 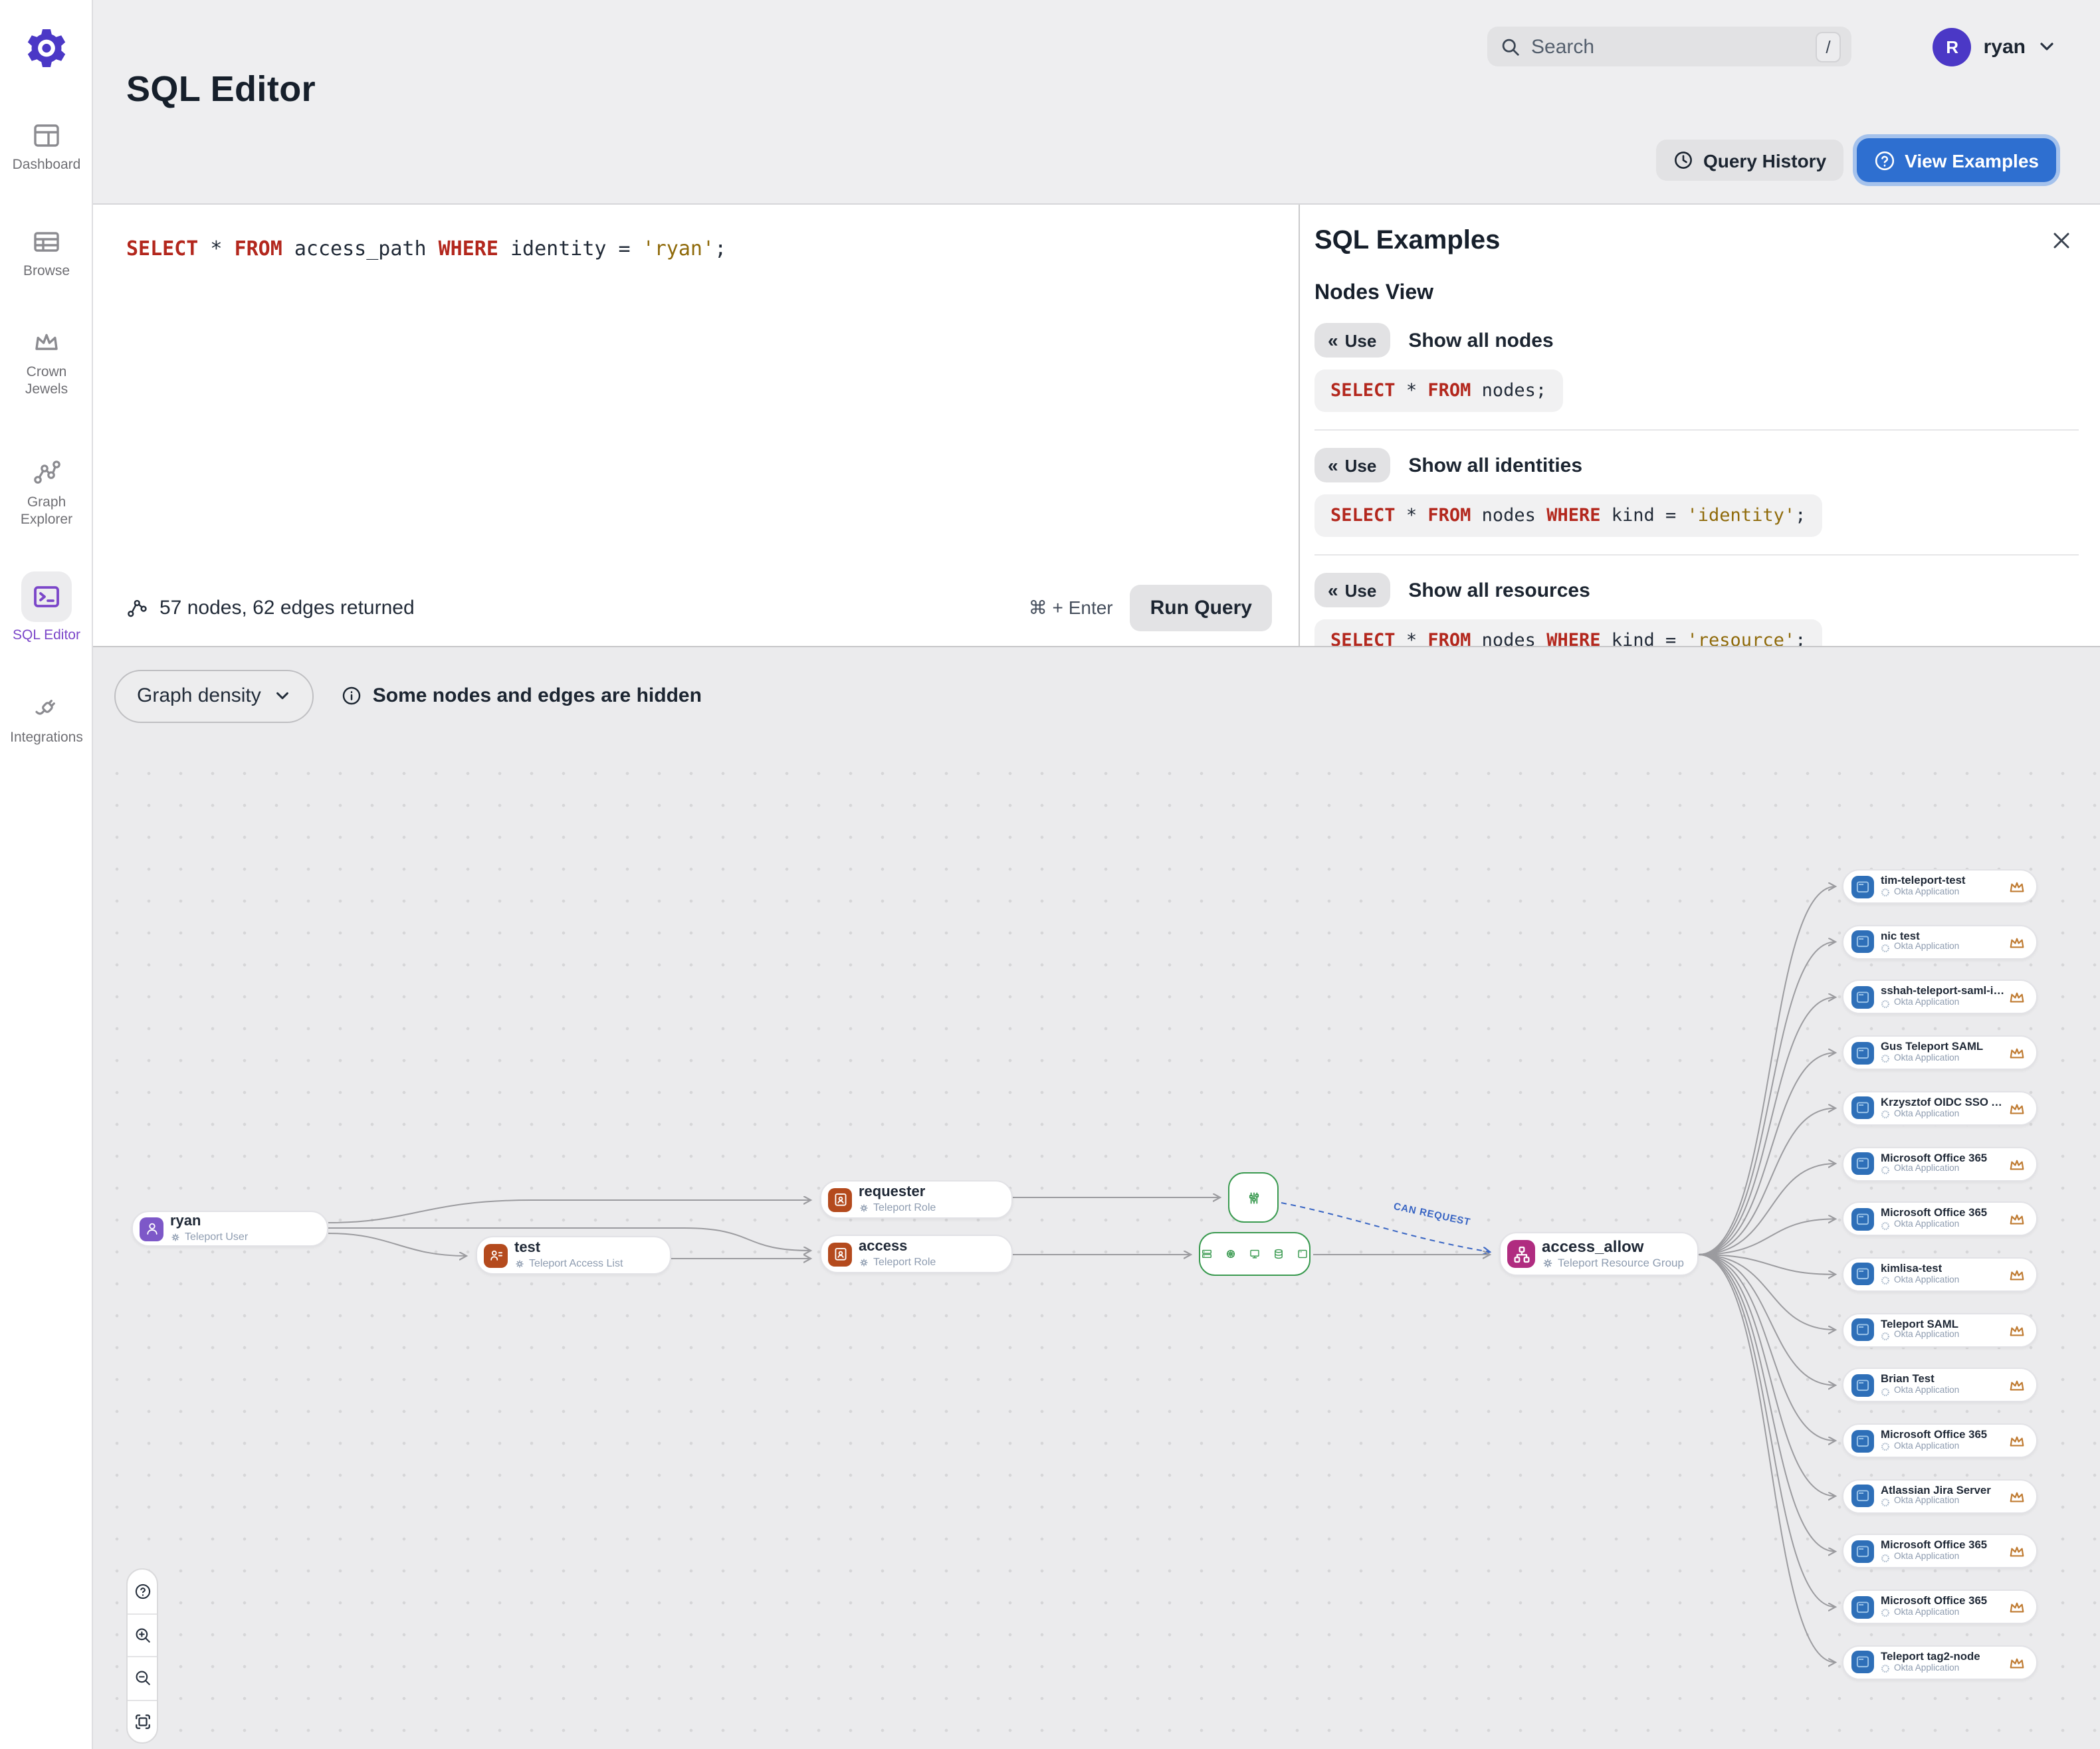 I want to click on sidebar-item-dashboard: Dashboard, so click(x=46, y=147).